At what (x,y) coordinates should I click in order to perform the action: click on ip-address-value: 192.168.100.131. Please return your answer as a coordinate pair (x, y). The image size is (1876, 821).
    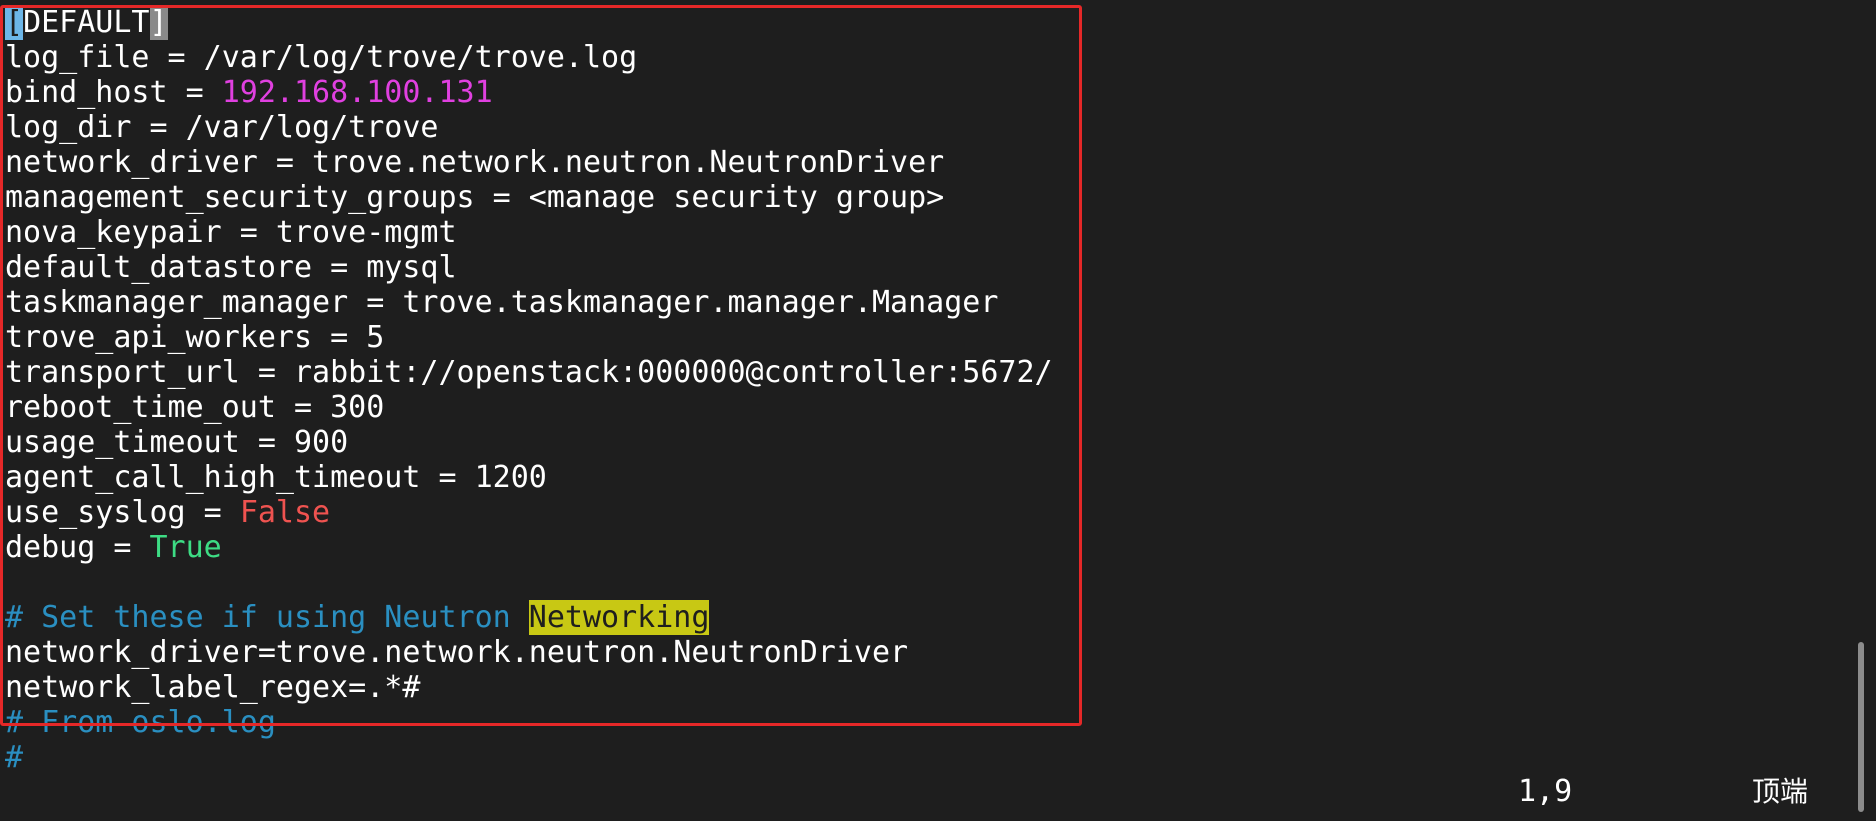
    Looking at the image, I should click on (357, 92).